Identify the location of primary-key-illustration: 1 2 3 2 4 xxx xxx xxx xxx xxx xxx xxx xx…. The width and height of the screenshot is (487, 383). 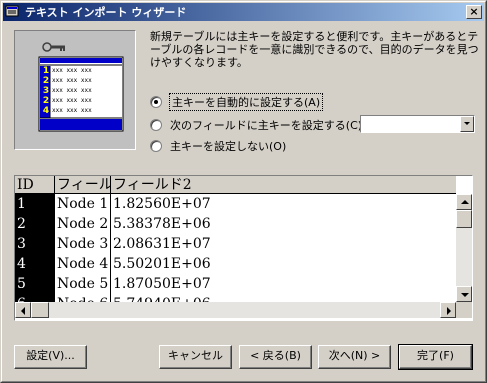
(75, 90).